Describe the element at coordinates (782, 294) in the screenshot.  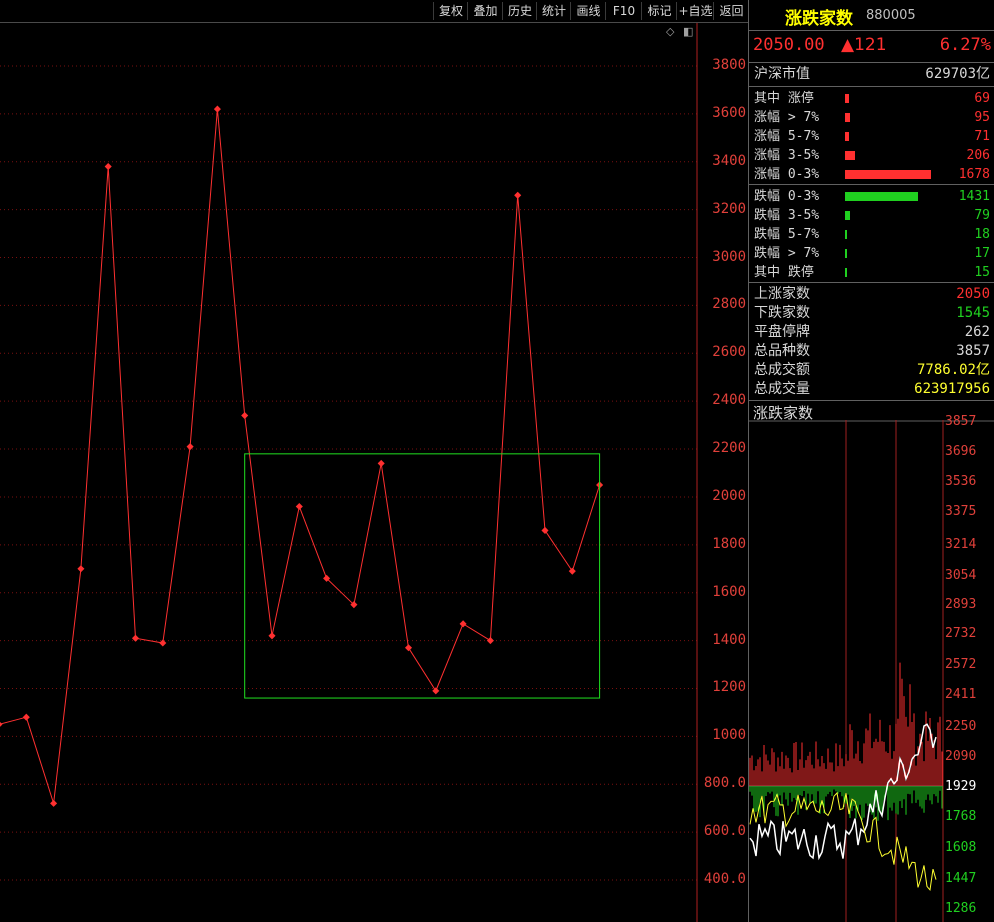
I see `stat-label: 上涨家数` at that location.